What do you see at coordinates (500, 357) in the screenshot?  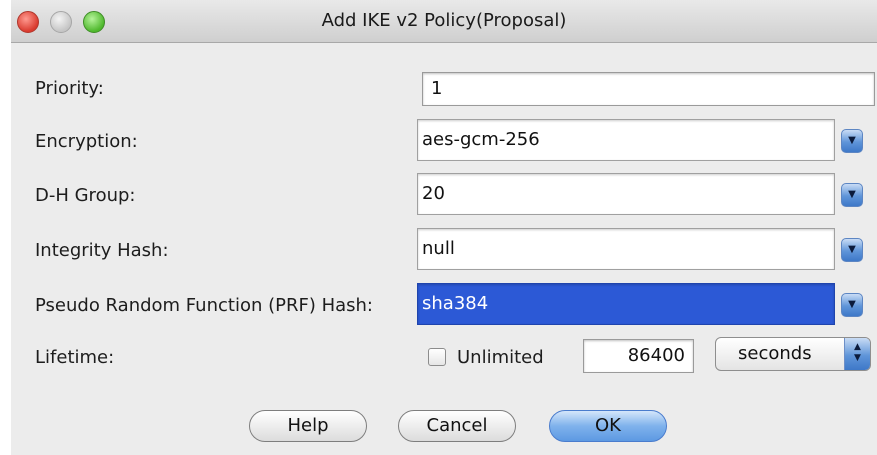 I see `unlimited-label: Unlimited` at bounding box center [500, 357].